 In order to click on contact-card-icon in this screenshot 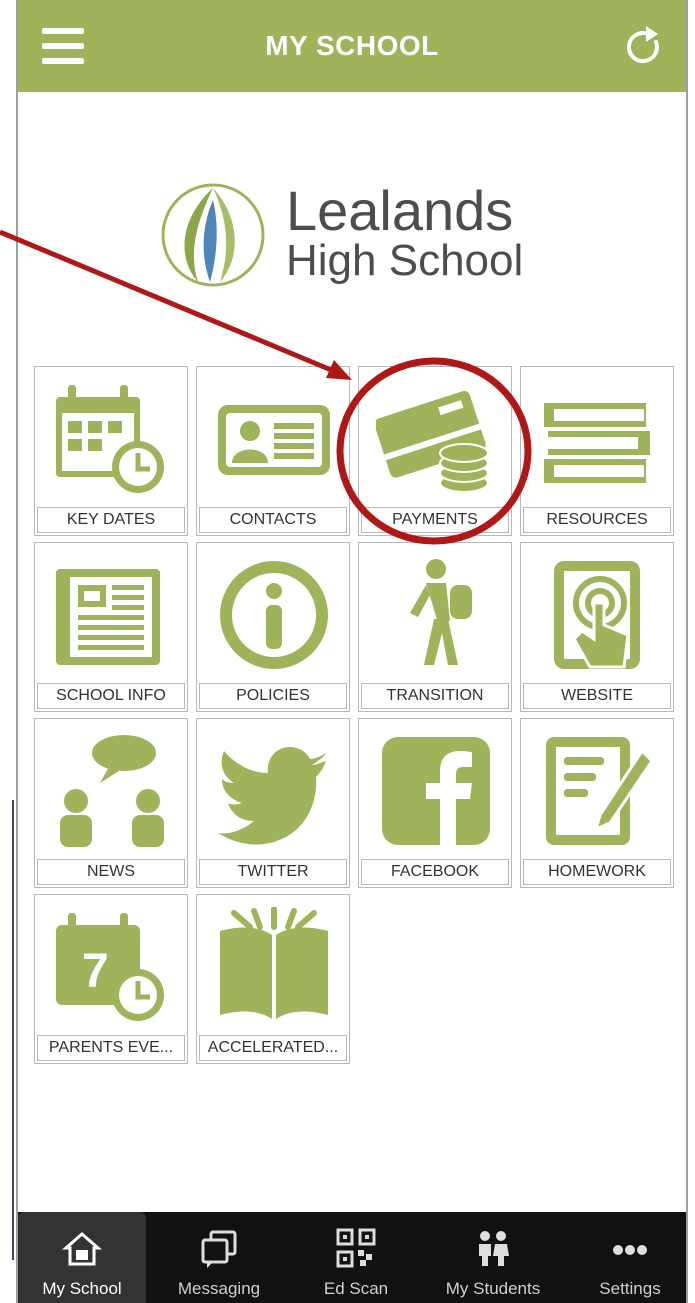, I will do `click(274, 440)`.